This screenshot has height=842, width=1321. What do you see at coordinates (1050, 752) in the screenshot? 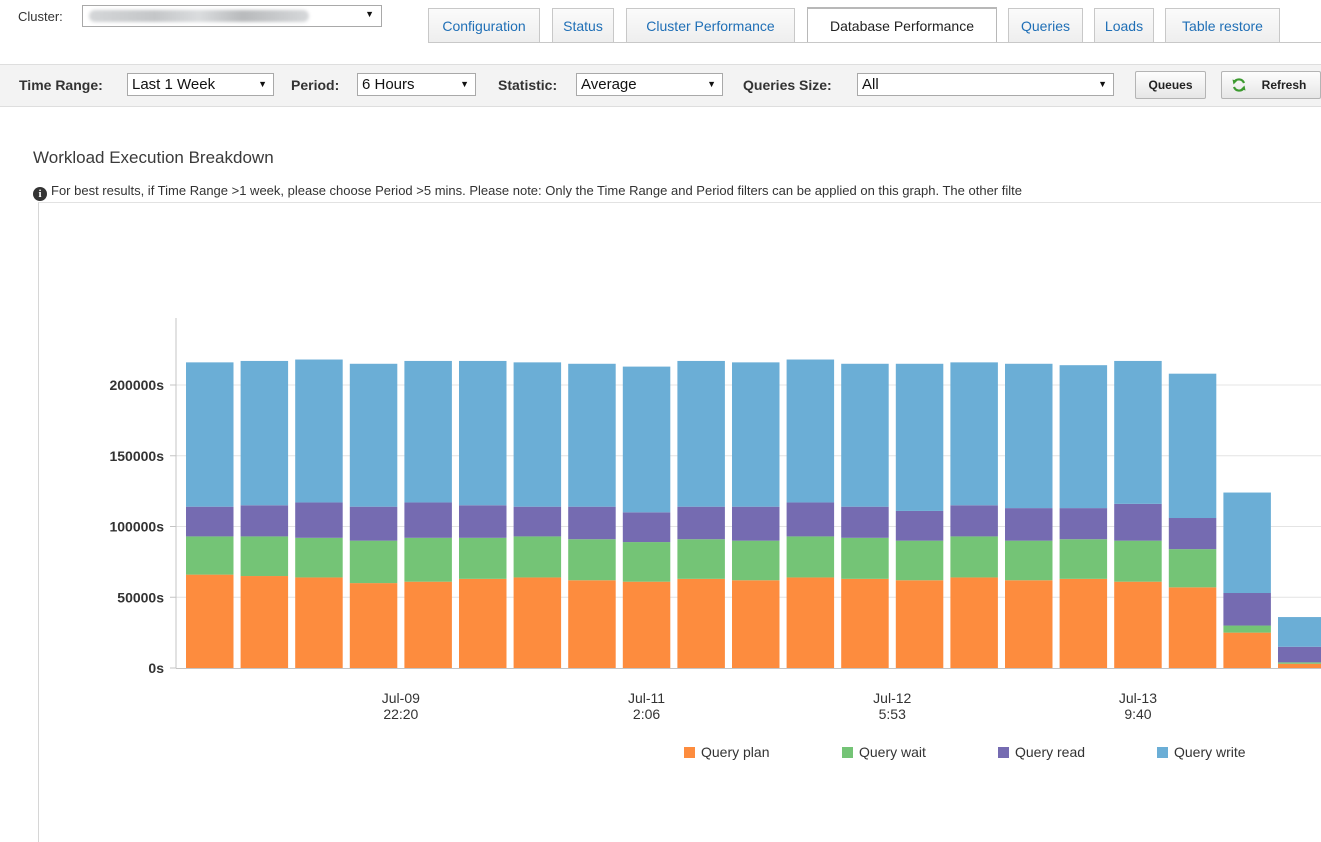
I see `legend-label: Query read` at bounding box center [1050, 752].